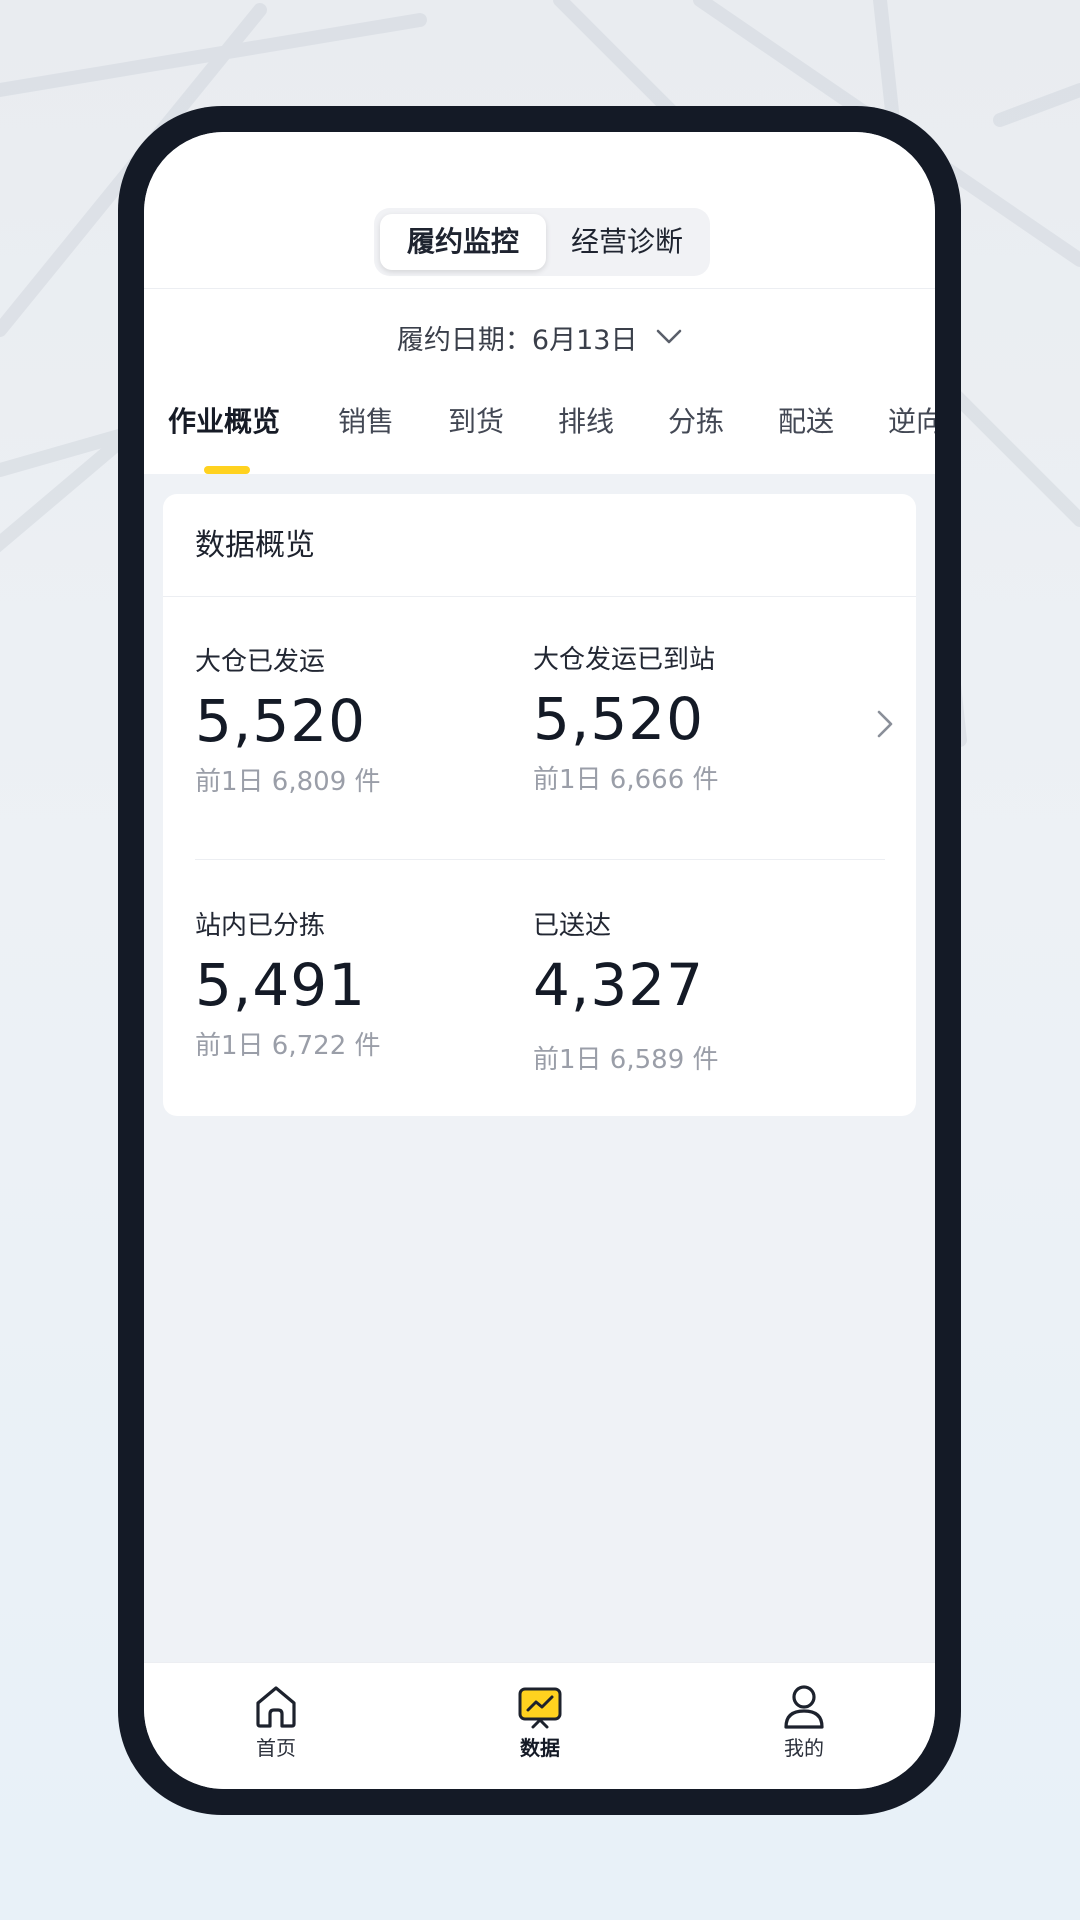 This screenshot has height=1920, width=1080. I want to click on segmented-control: 履约监控 经营诊断, so click(542, 242).